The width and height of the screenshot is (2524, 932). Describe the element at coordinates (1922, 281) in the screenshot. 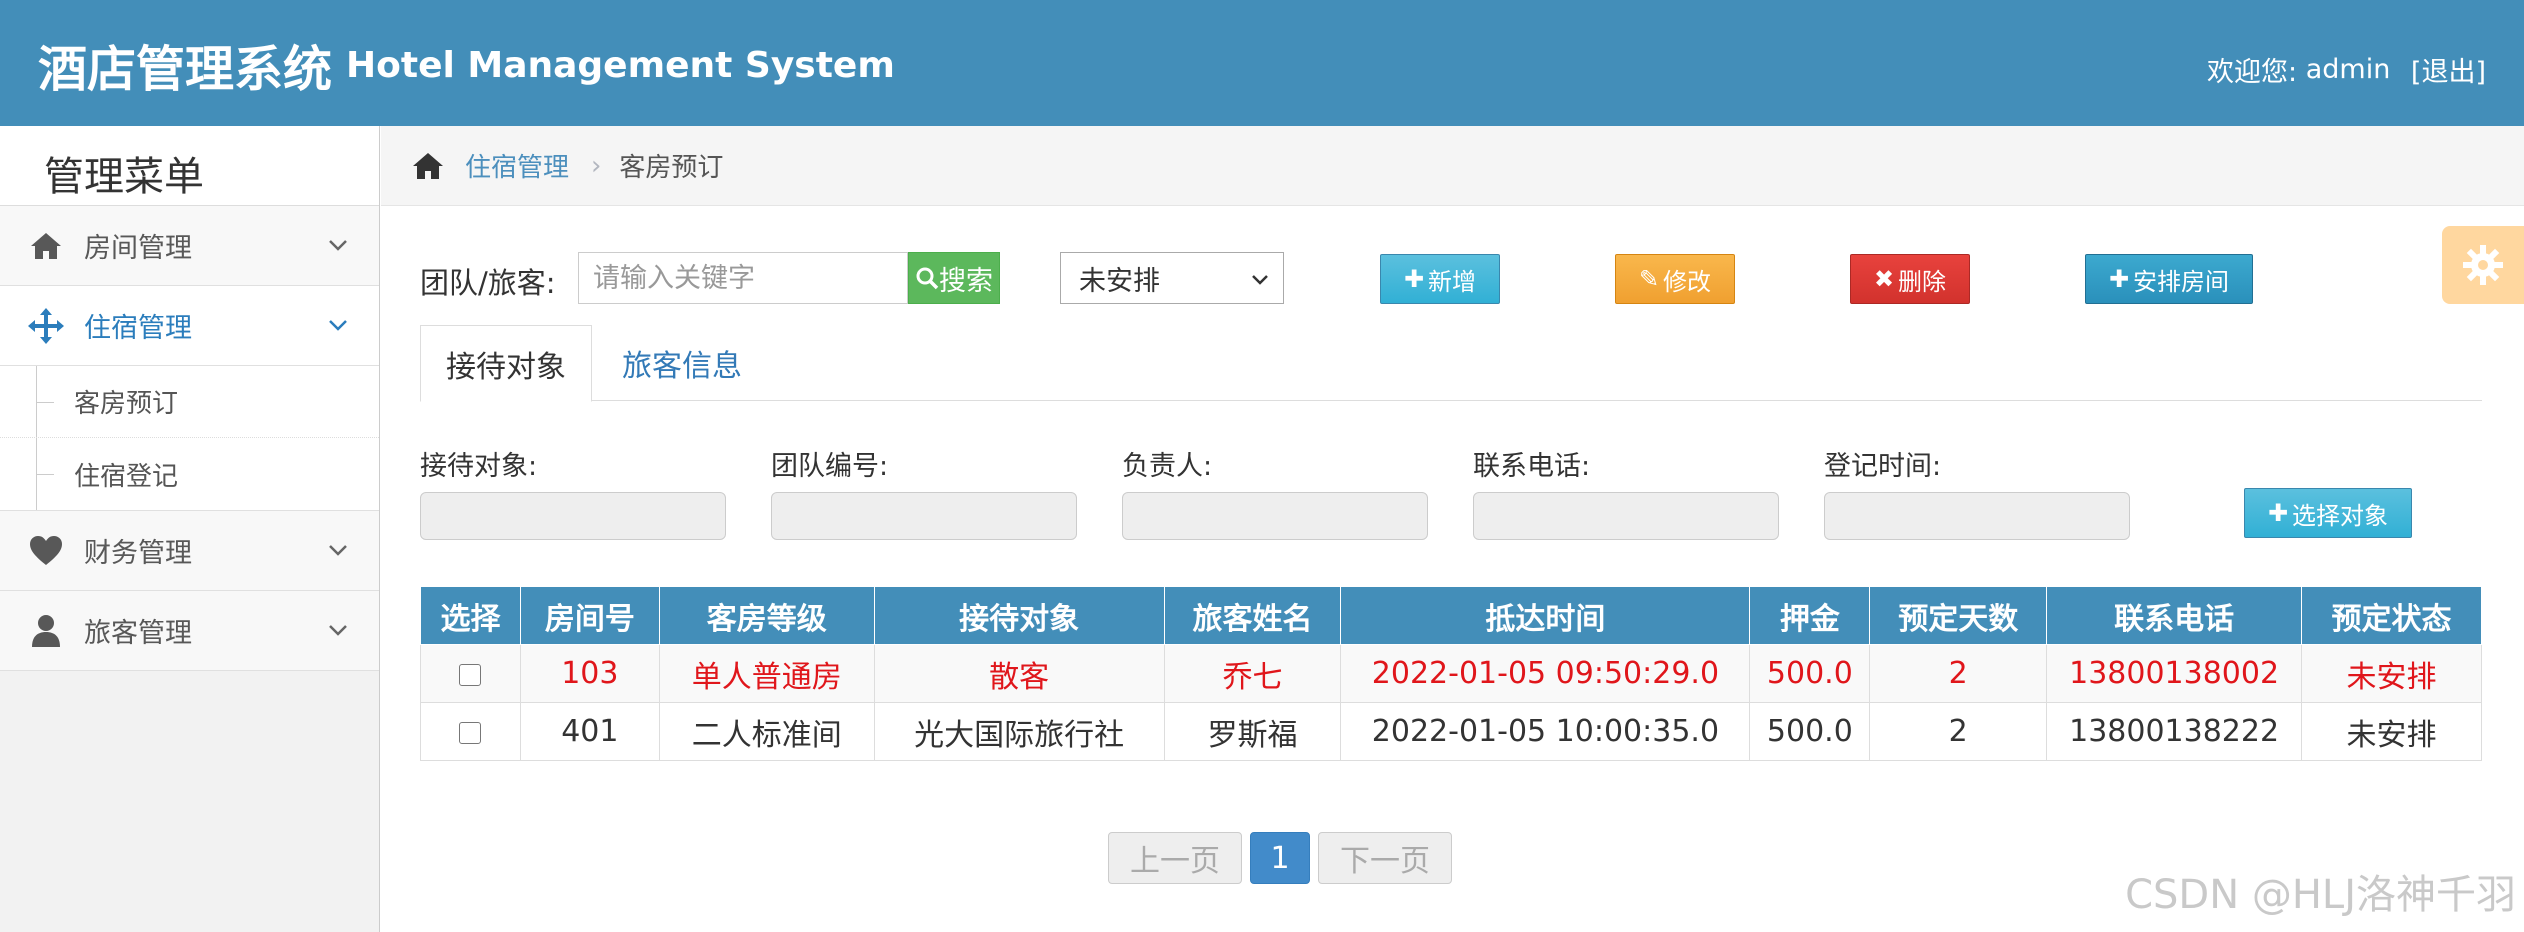

I see `delete-button-label: 删除` at that location.